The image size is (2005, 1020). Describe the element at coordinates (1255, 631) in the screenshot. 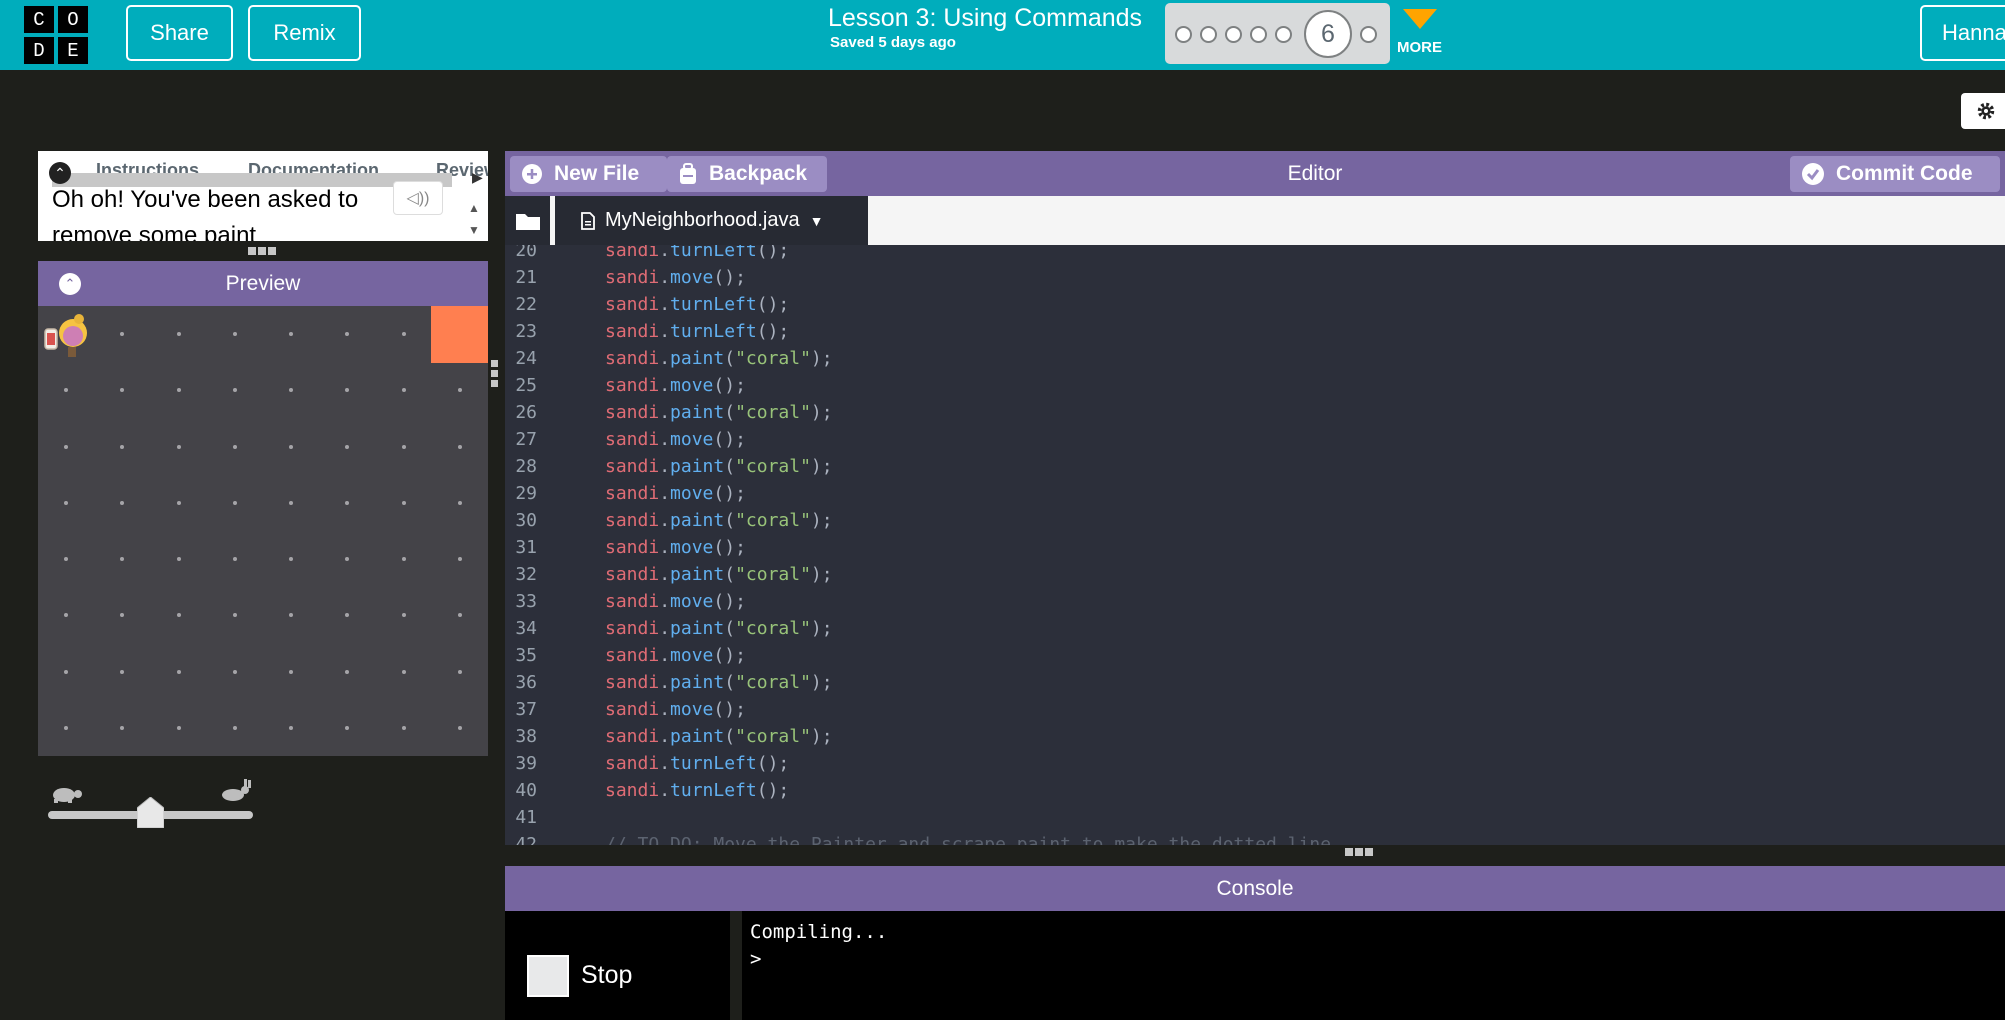

I see `code-line: 34 sandi.paint("coral");` at that location.